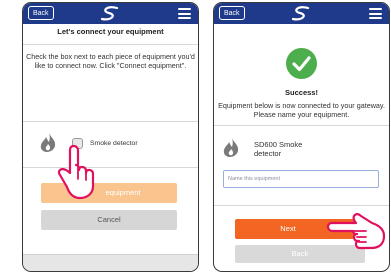 The width and height of the screenshot is (391, 276). What do you see at coordinates (268, 153) in the screenshot?
I see `device-name-line2: detector` at bounding box center [268, 153].